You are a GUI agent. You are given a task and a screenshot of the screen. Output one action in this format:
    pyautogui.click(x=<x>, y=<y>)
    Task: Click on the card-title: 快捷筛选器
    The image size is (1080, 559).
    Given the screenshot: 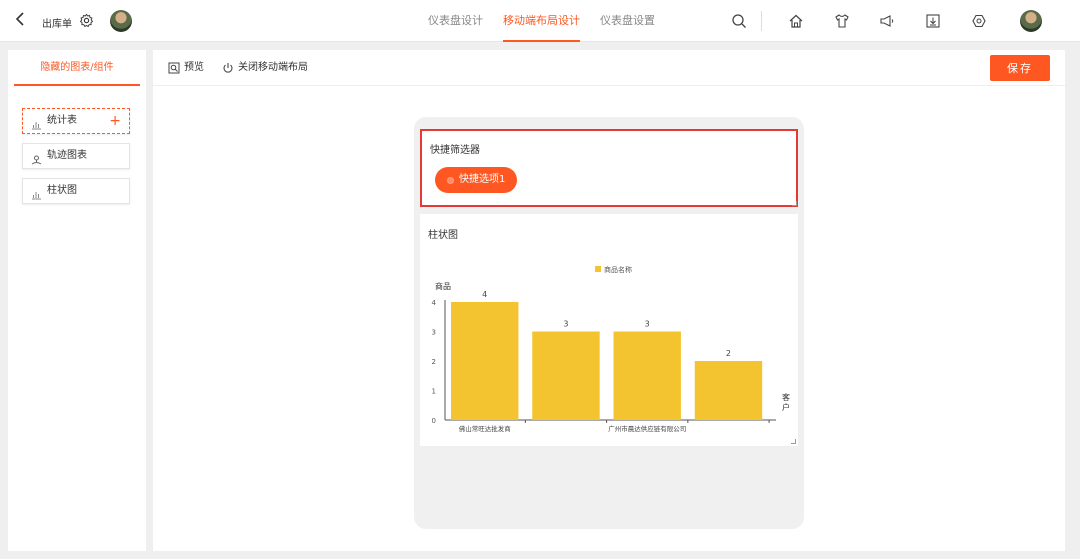 What is the action you would take?
    pyautogui.click(x=455, y=150)
    